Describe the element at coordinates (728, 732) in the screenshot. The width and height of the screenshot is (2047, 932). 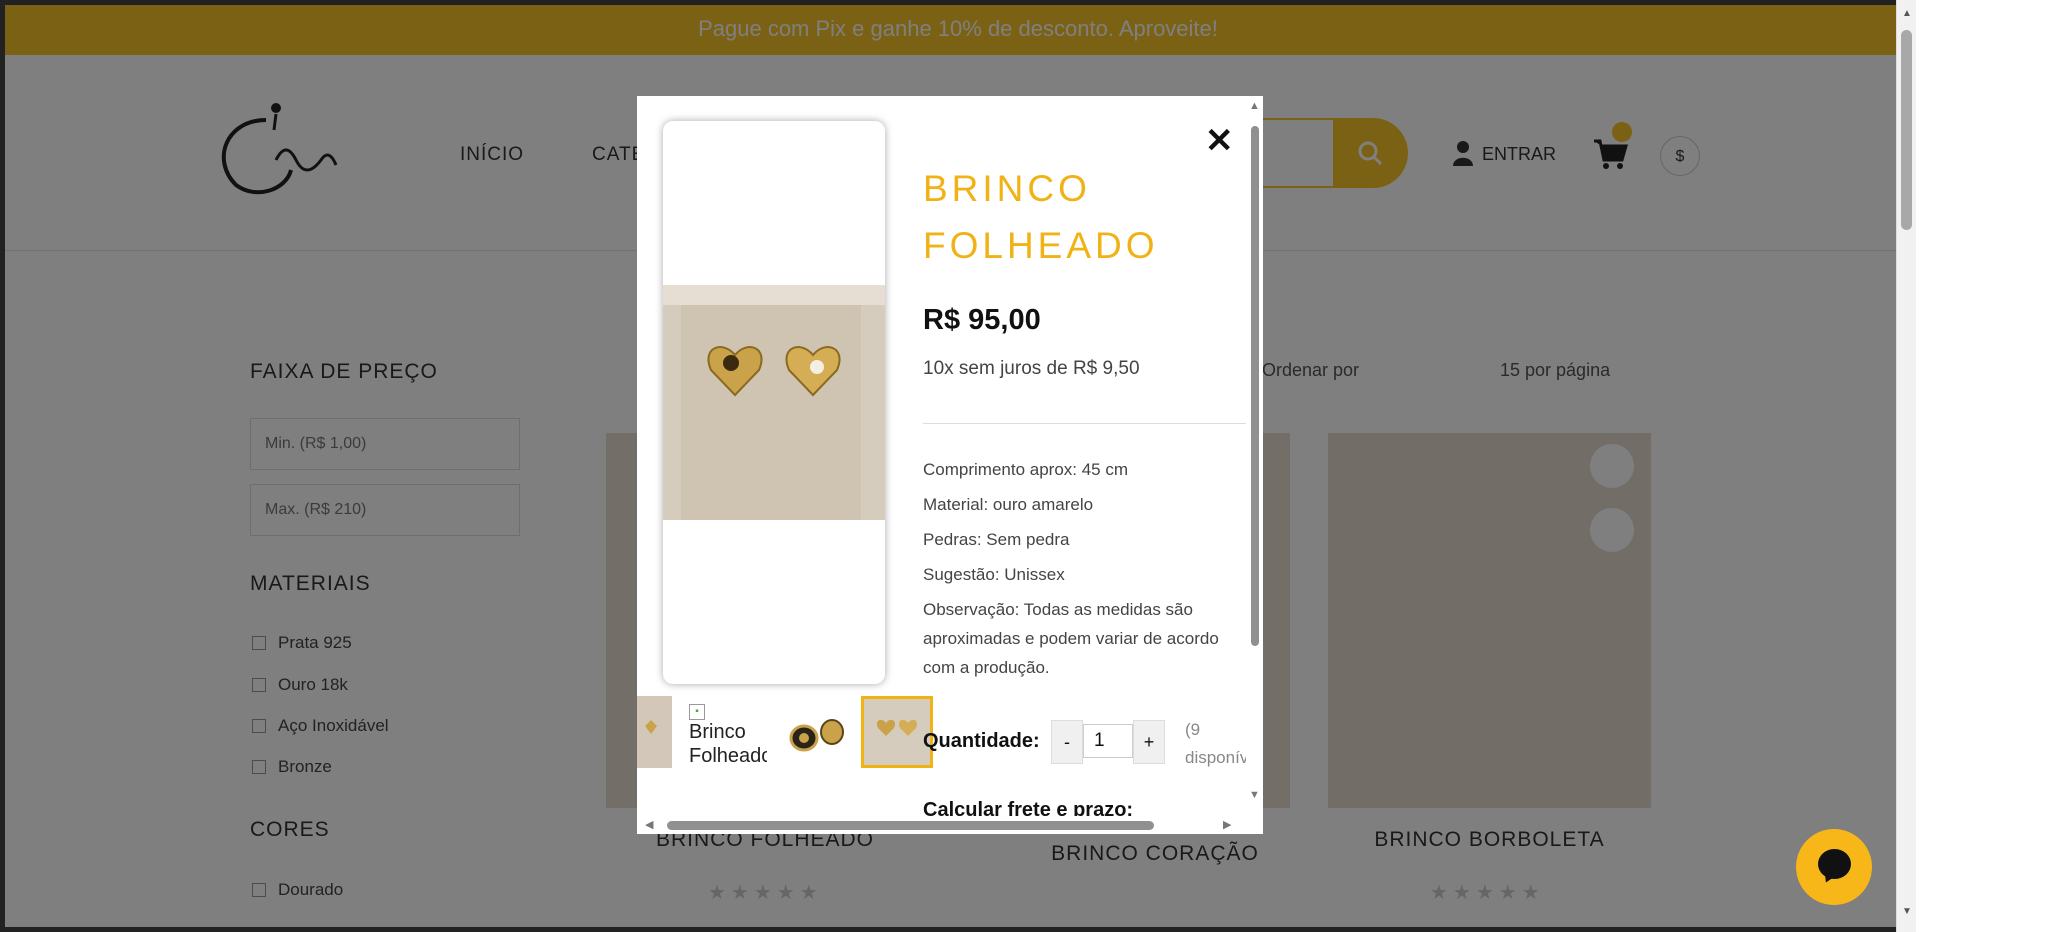
I see `thumbnail-broken-image: ▪ Brinco Folheado` at that location.